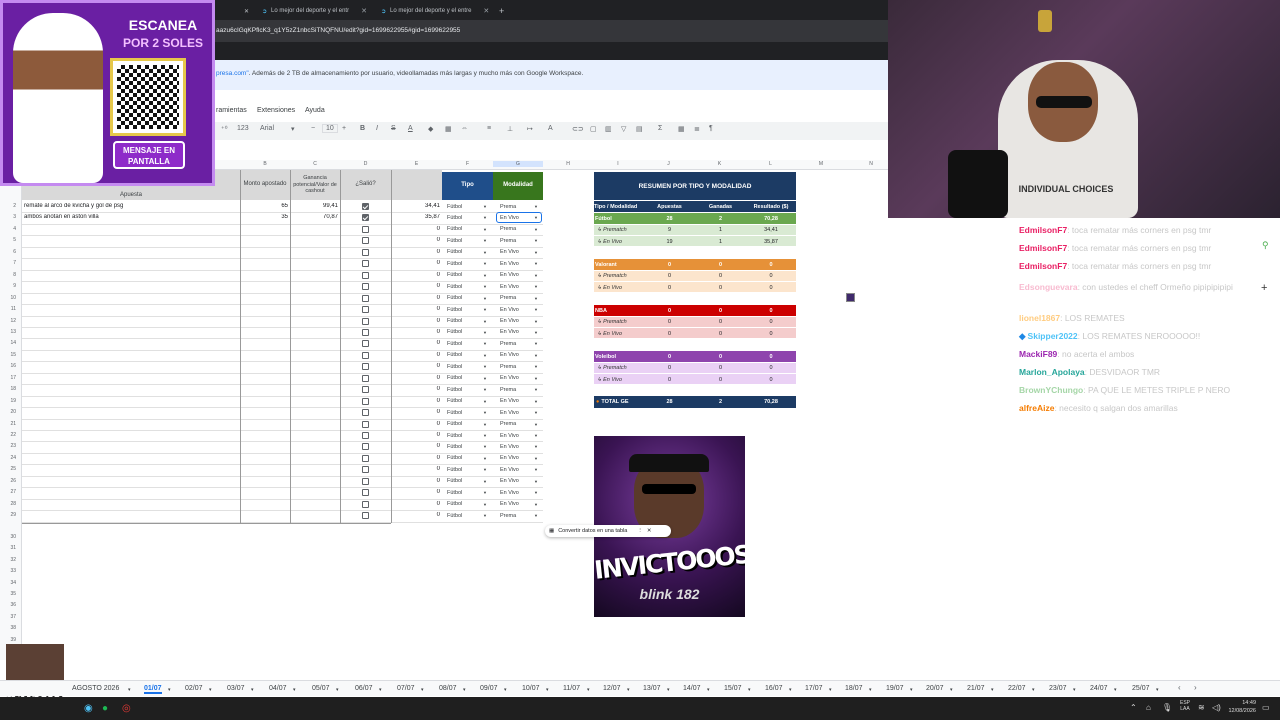 Image resolution: width=1280 pixels, height=720 pixels. What do you see at coordinates (8, 343) in the screenshot?
I see `row-number: 14` at bounding box center [8, 343].